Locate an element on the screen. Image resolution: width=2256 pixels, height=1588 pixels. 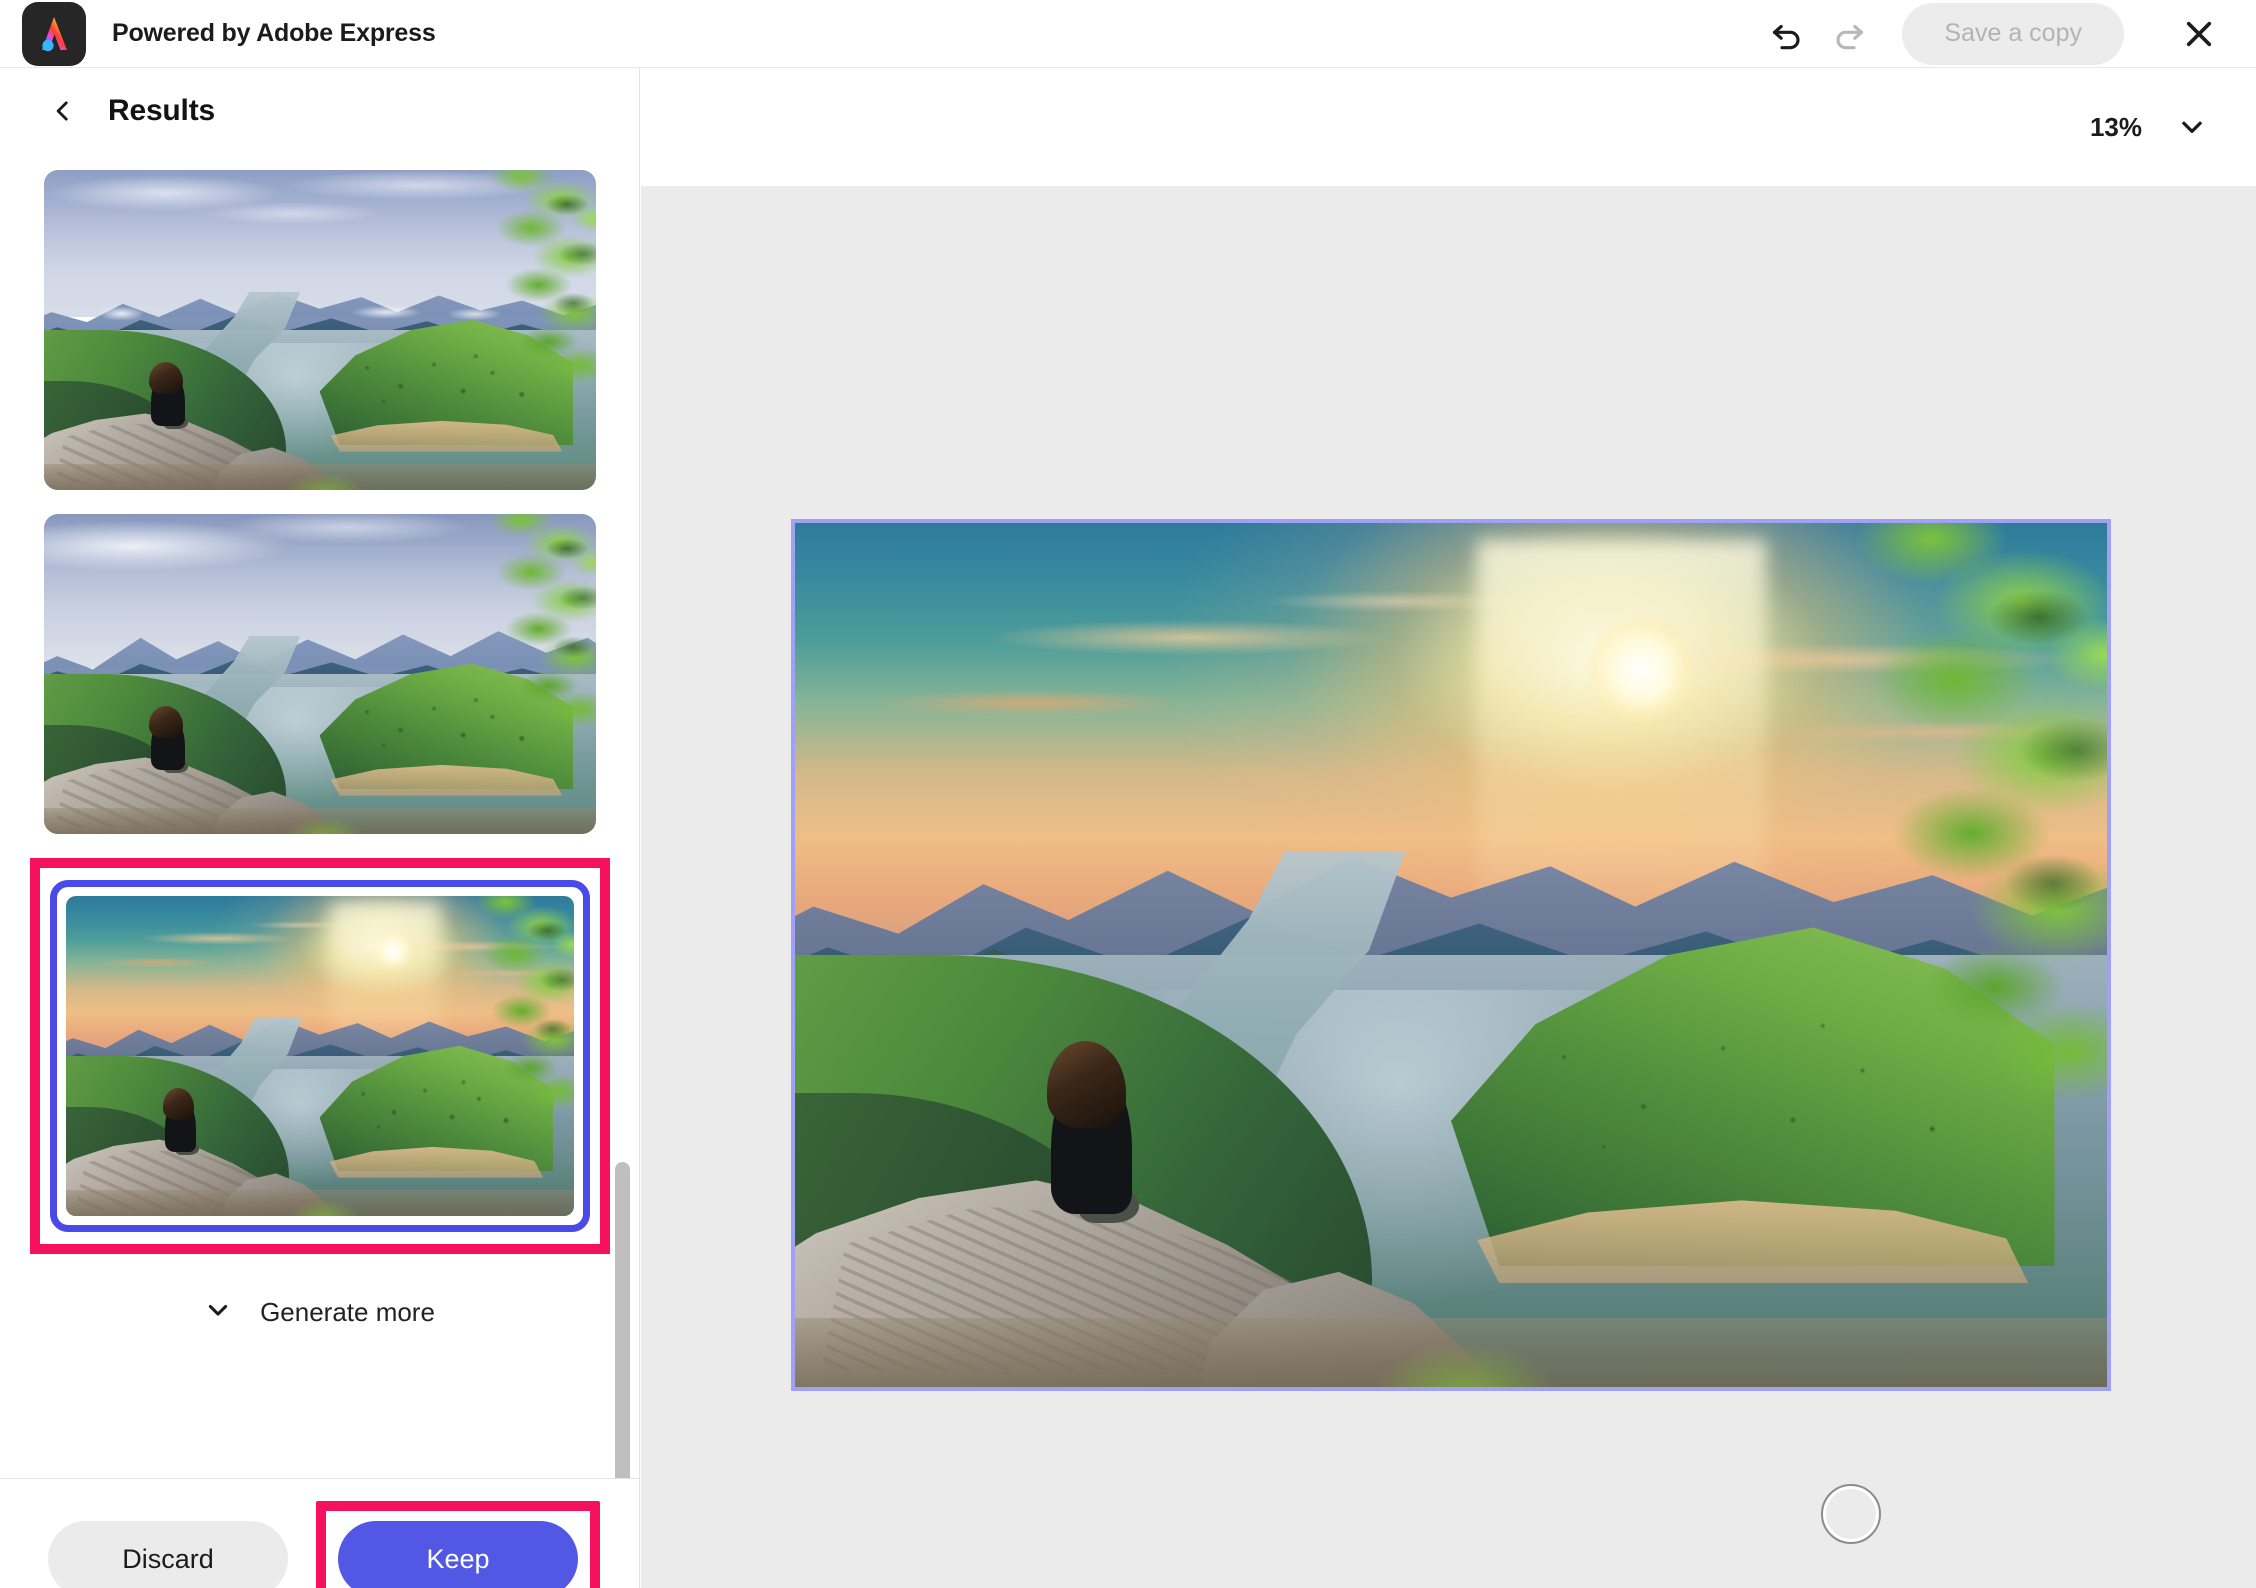
chevron-left-icon is located at coordinates (63, 111).